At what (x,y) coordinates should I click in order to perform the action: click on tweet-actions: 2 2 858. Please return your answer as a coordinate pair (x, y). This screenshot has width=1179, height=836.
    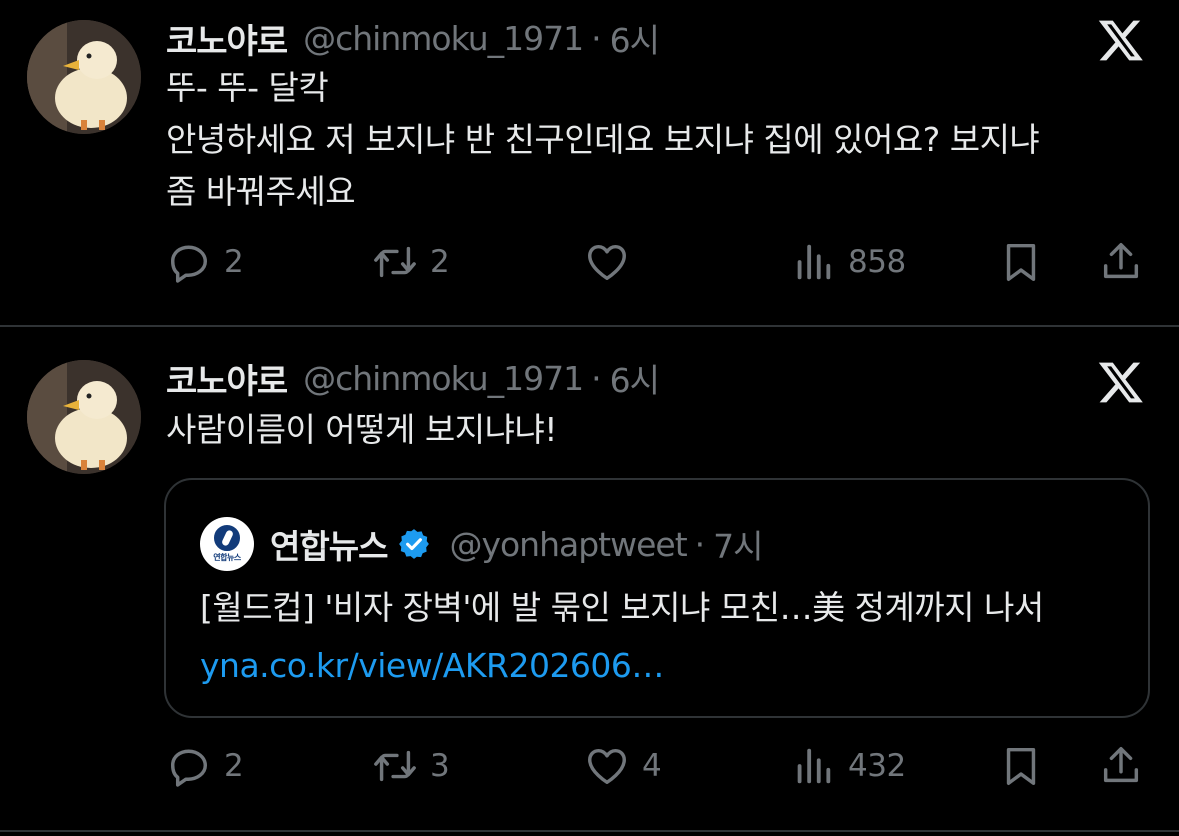
    Looking at the image, I should click on (657, 262).